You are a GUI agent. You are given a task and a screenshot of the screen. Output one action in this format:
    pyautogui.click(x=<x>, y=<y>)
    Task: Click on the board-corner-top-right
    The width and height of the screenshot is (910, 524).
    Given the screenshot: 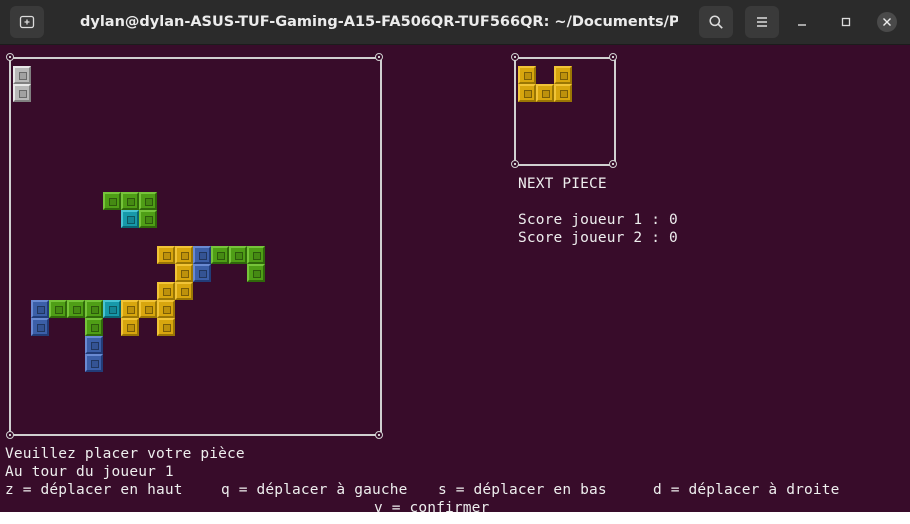 What is the action you would take?
    pyautogui.click(x=379, y=57)
    